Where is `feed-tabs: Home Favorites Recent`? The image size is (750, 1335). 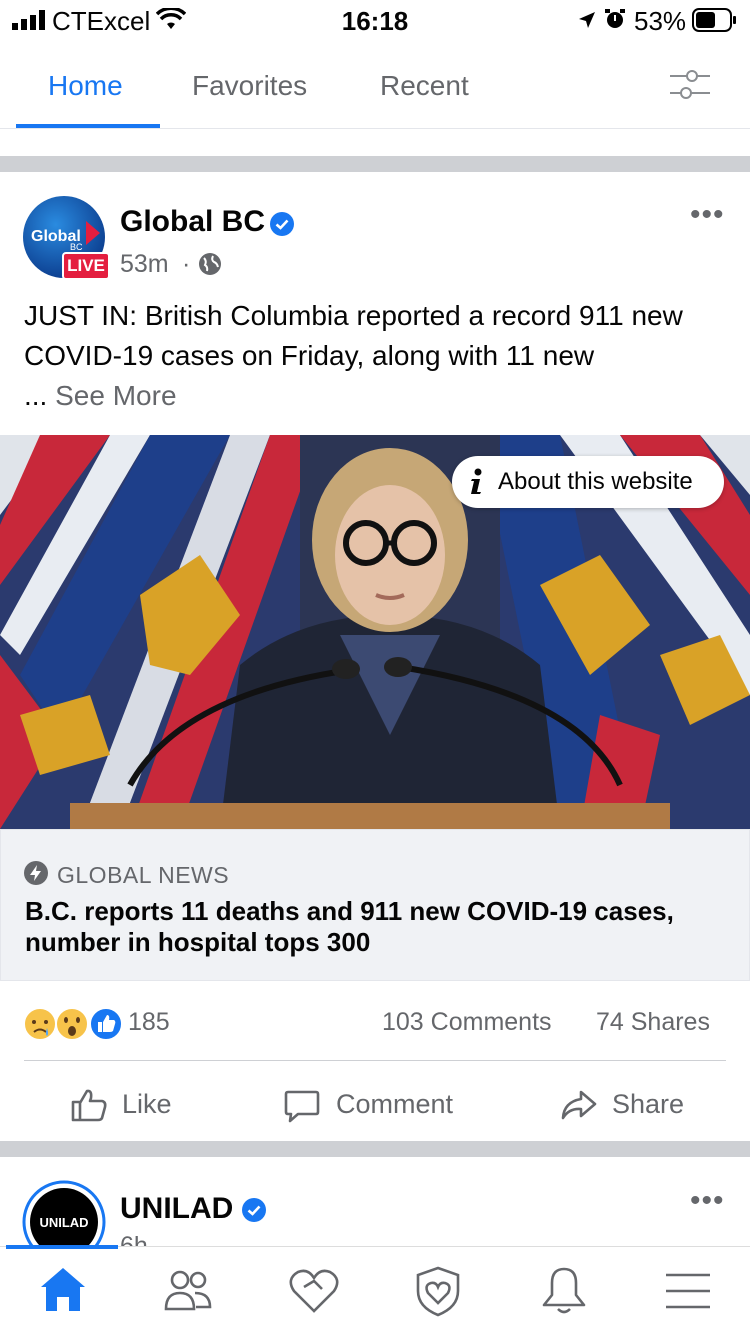 feed-tabs: Home Favorites Recent is located at coordinates (375, 84).